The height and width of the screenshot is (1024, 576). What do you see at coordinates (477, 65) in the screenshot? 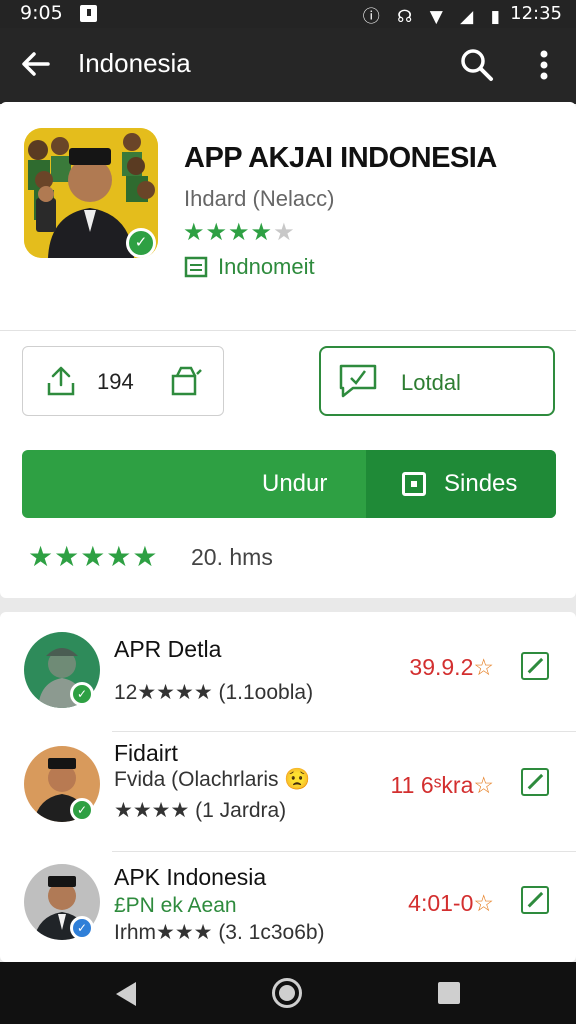
I see `search-icon` at bounding box center [477, 65].